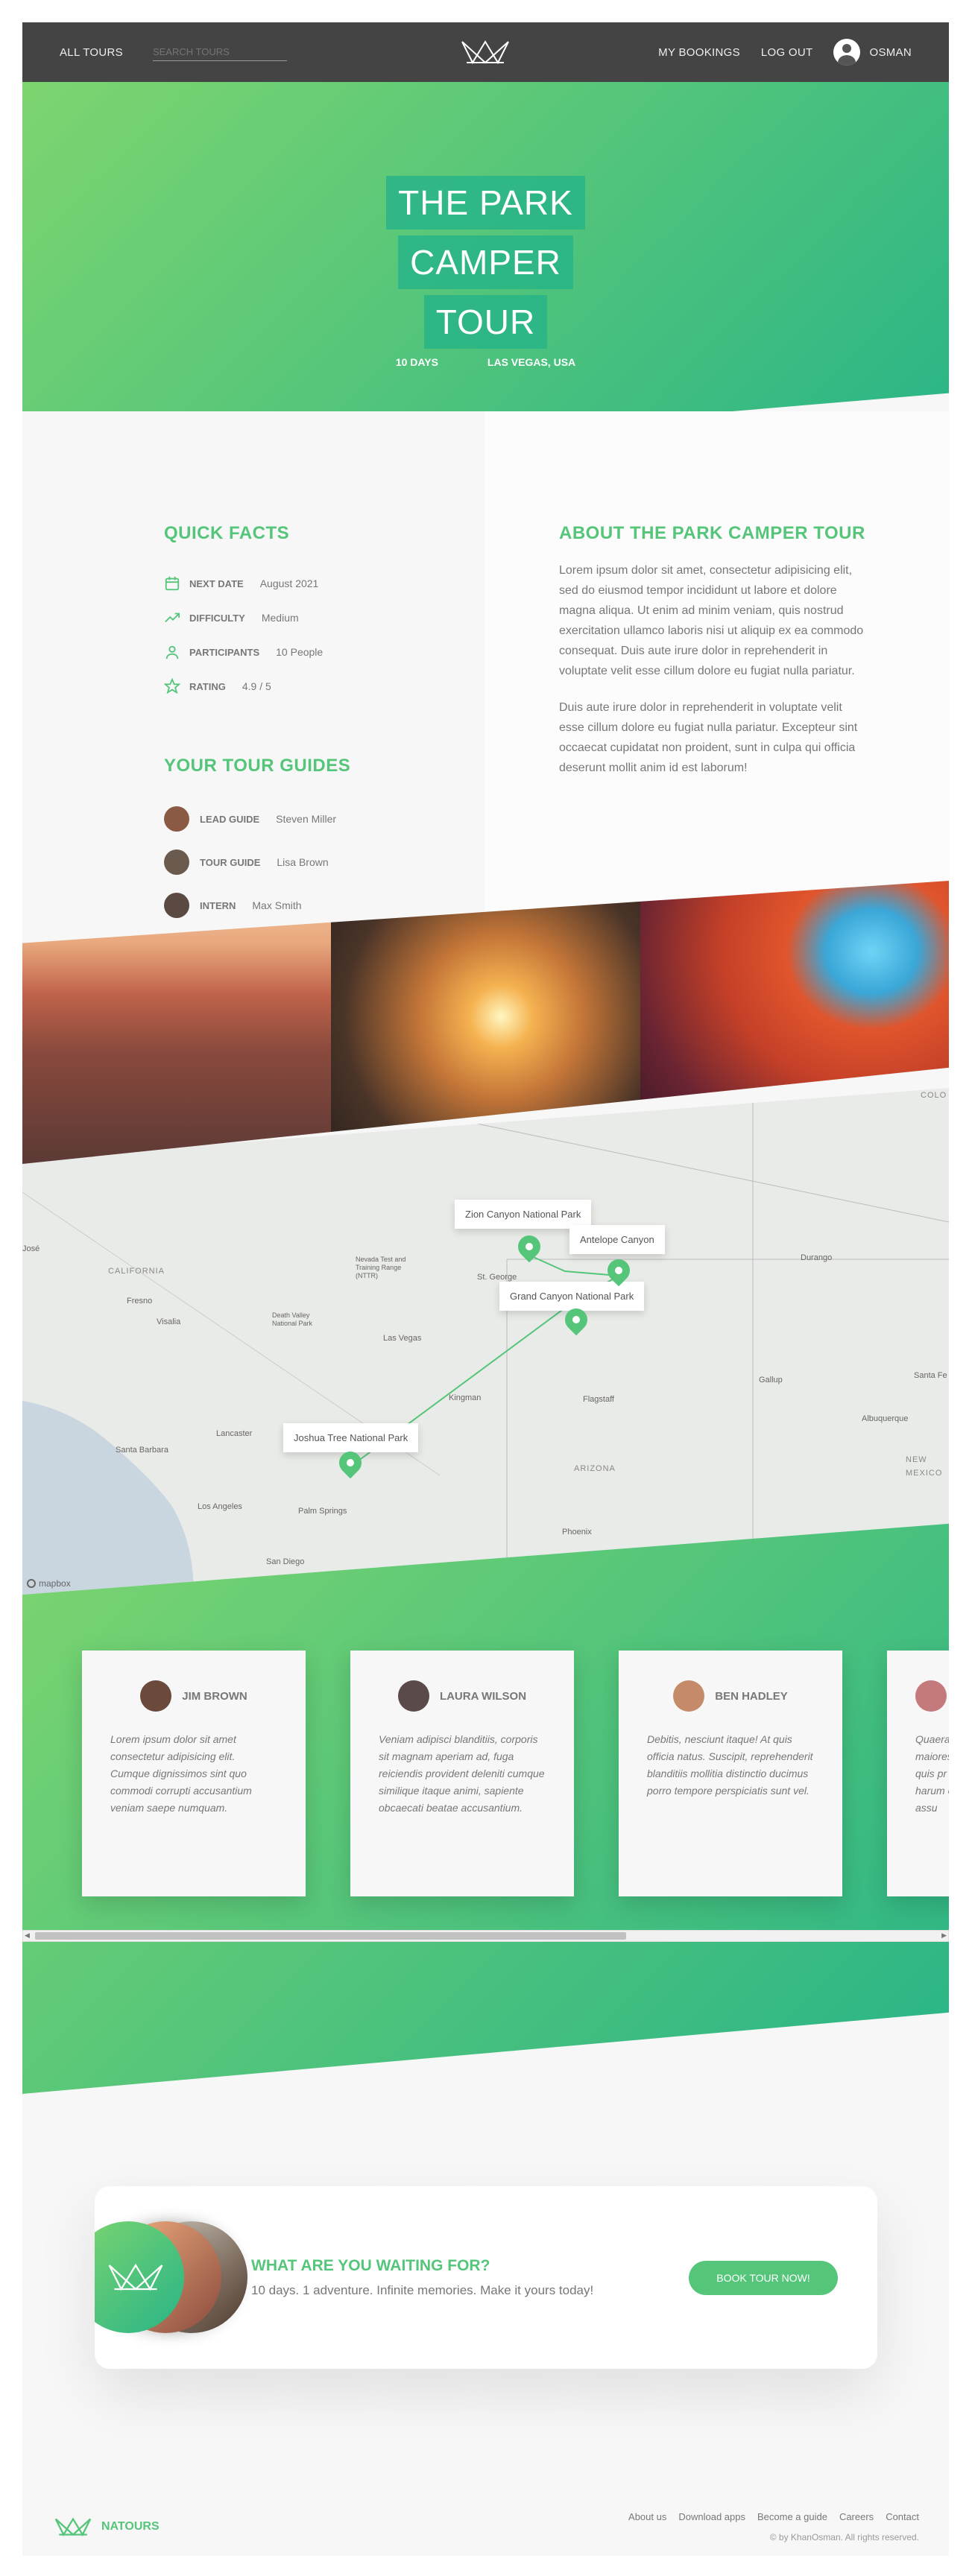 The width and height of the screenshot is (972, 2576). What do you see at coordinates (289, 583) in the screenshot?
I see `fact-value: August 2021` at bounding box center [289, 583].